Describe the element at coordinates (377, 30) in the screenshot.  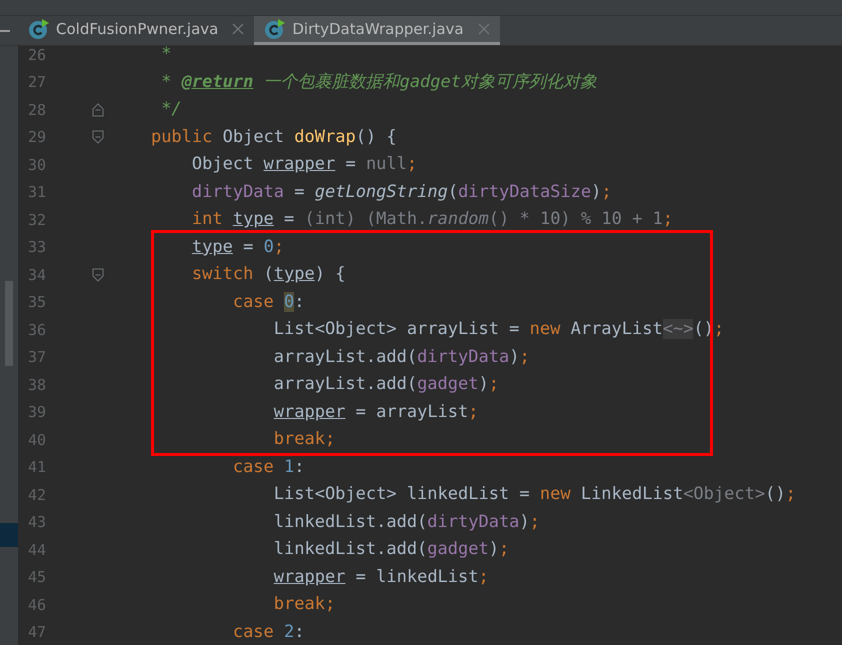
I see `file-tab: DirtyDataWrapper.java` at that location.